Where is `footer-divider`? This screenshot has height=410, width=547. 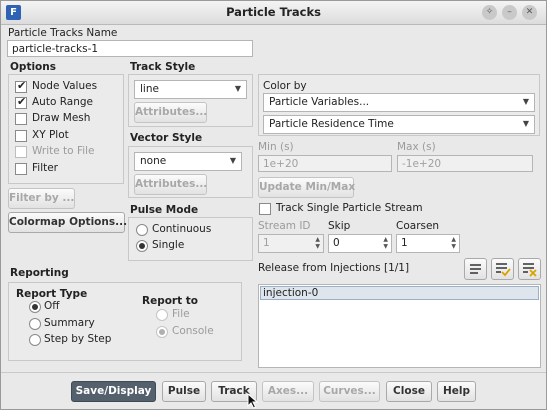
footer-divider is located at coordinates (273, 372).